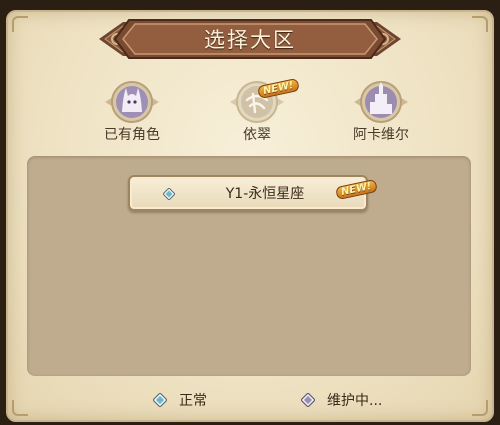 This screenshot has height=425, width=500. Describe the element at coordinates (265, 194) in the screenshot. I see `server-name: Y1-永恒星座` at that location.